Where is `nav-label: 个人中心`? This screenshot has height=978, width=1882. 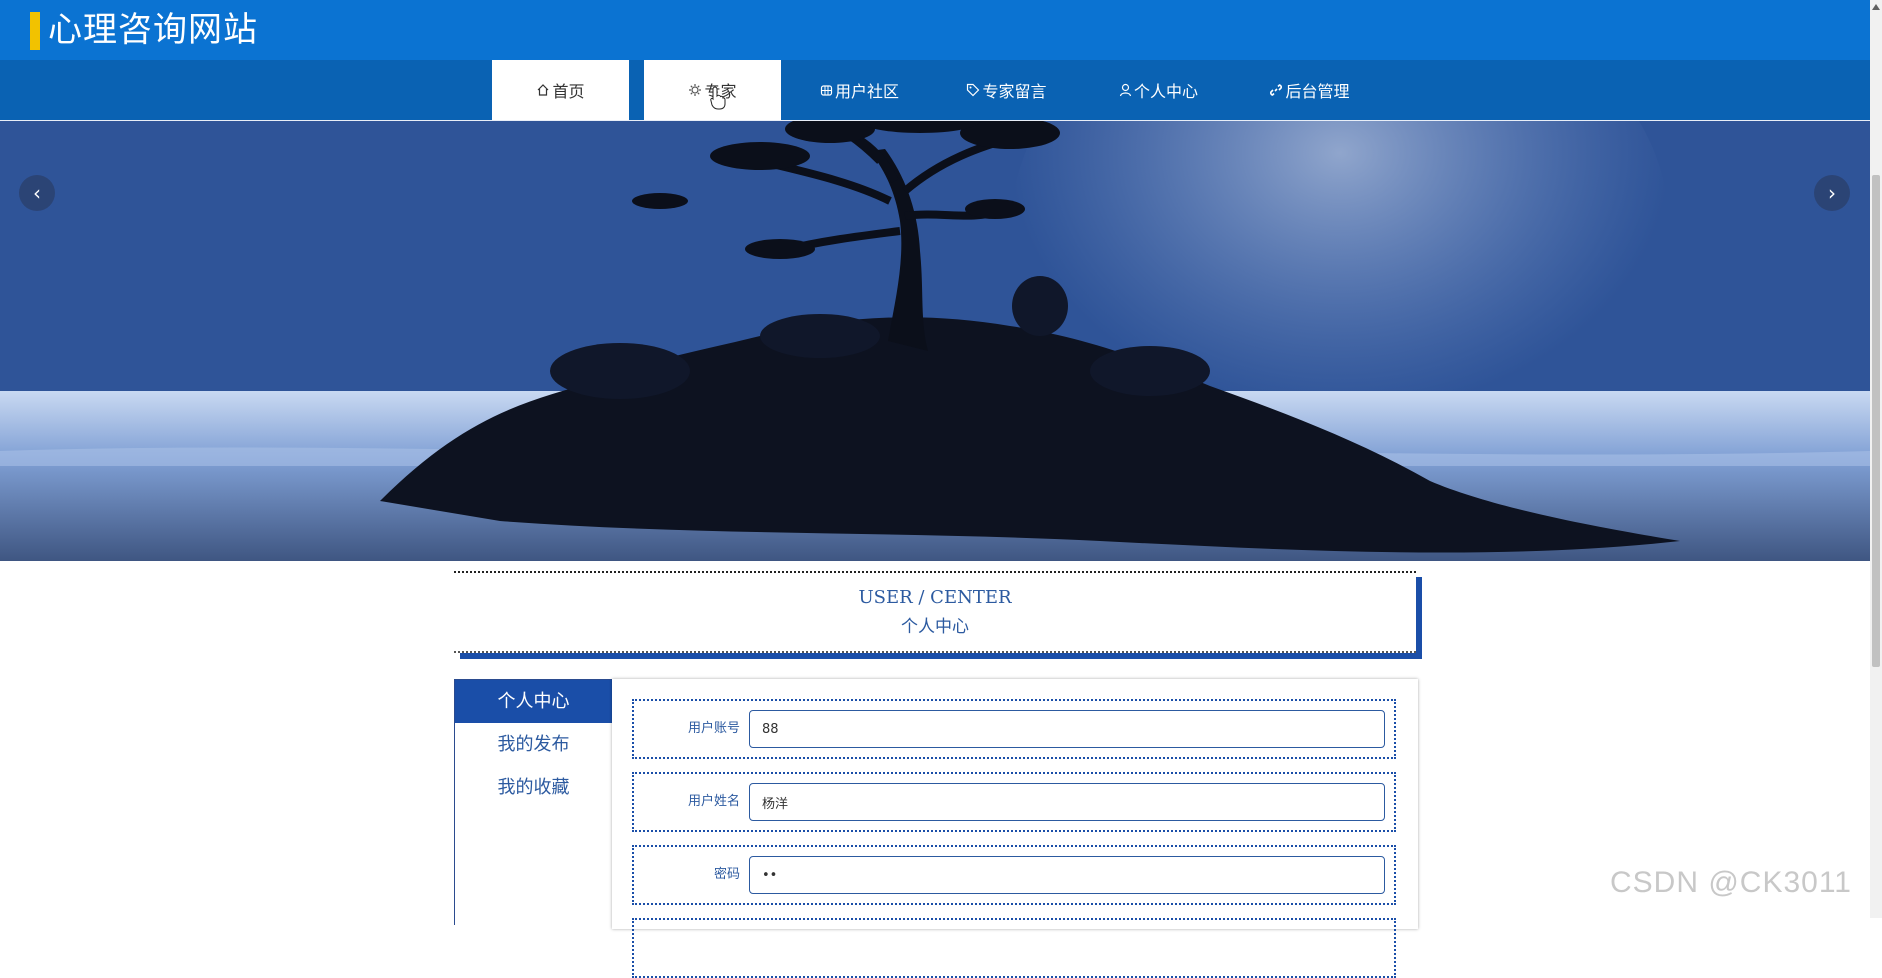 nav-label: 个人中心 is located at coordinates (1165, 91).